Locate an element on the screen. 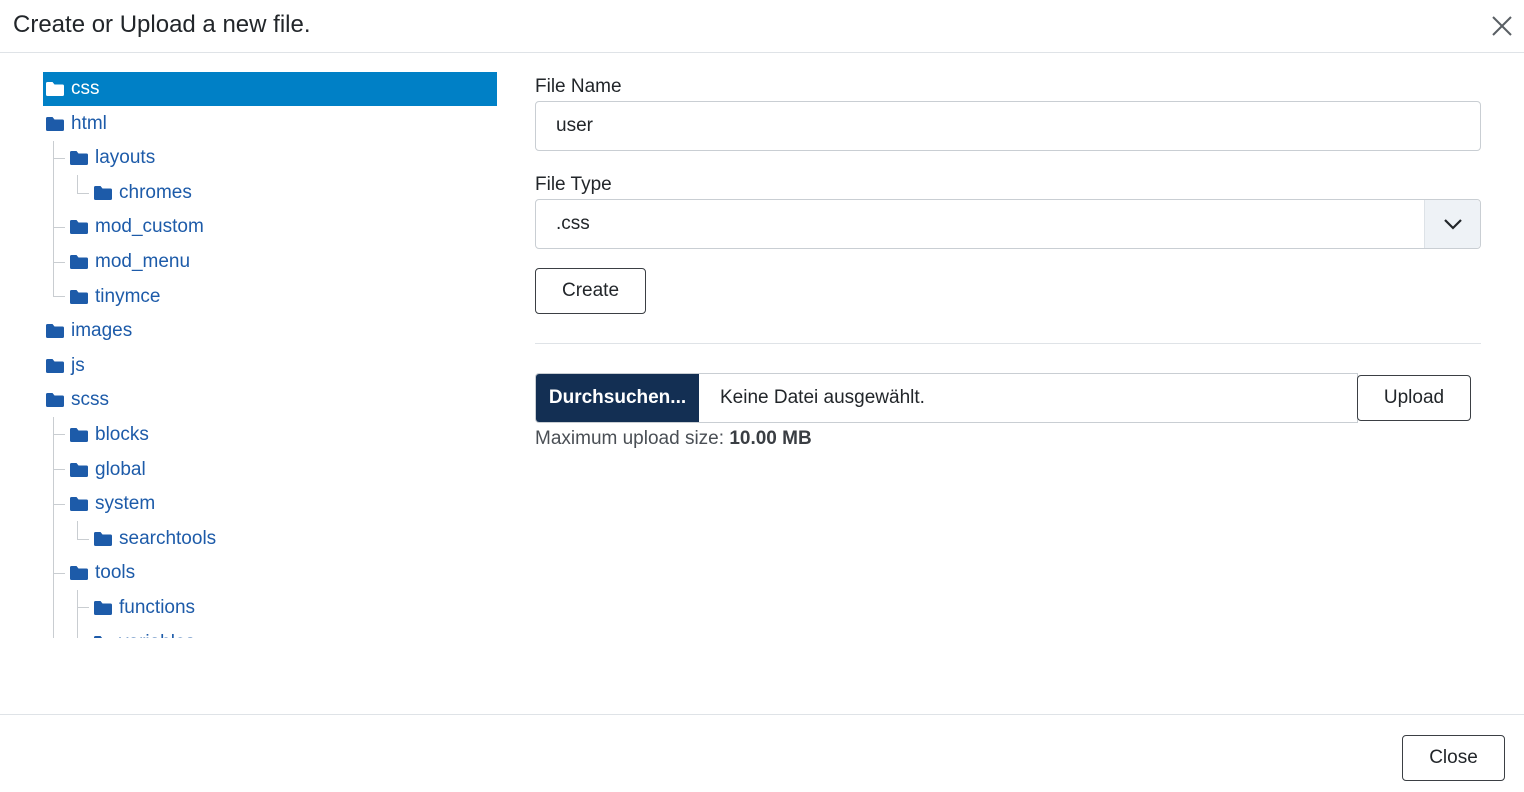  tree-item-label: layouts is located at coordinates (125, 157).